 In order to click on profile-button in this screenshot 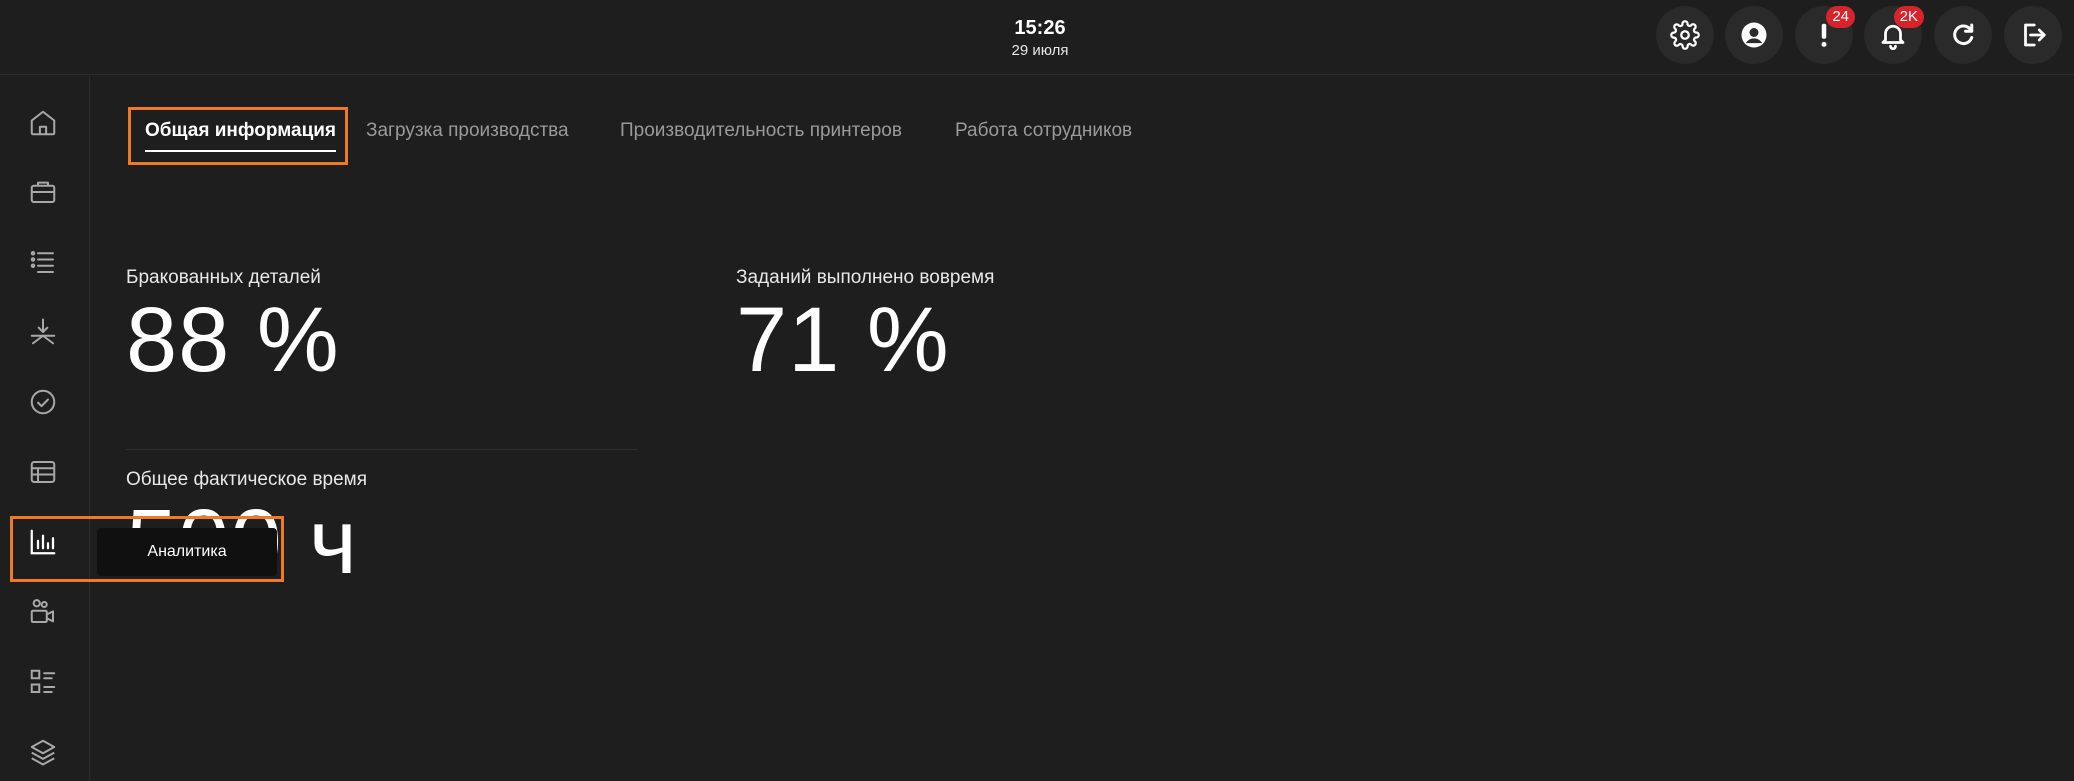, I will do `click(1754, 35)`.